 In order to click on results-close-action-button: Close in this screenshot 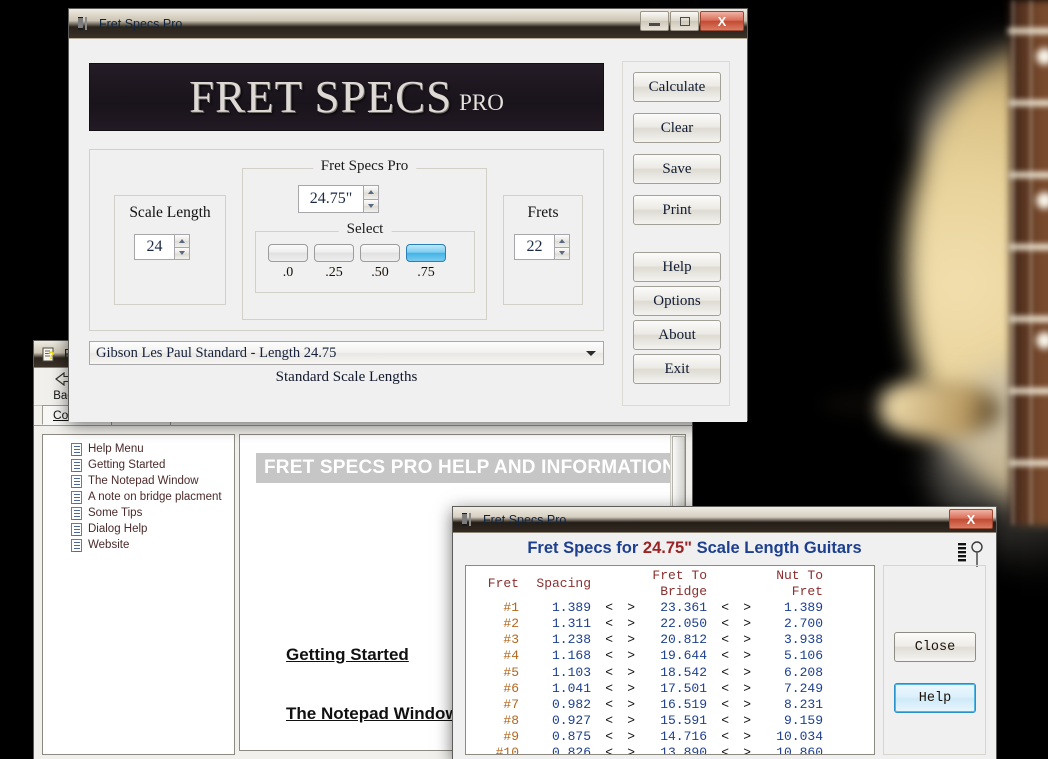, I will do `click(935, 647)`.